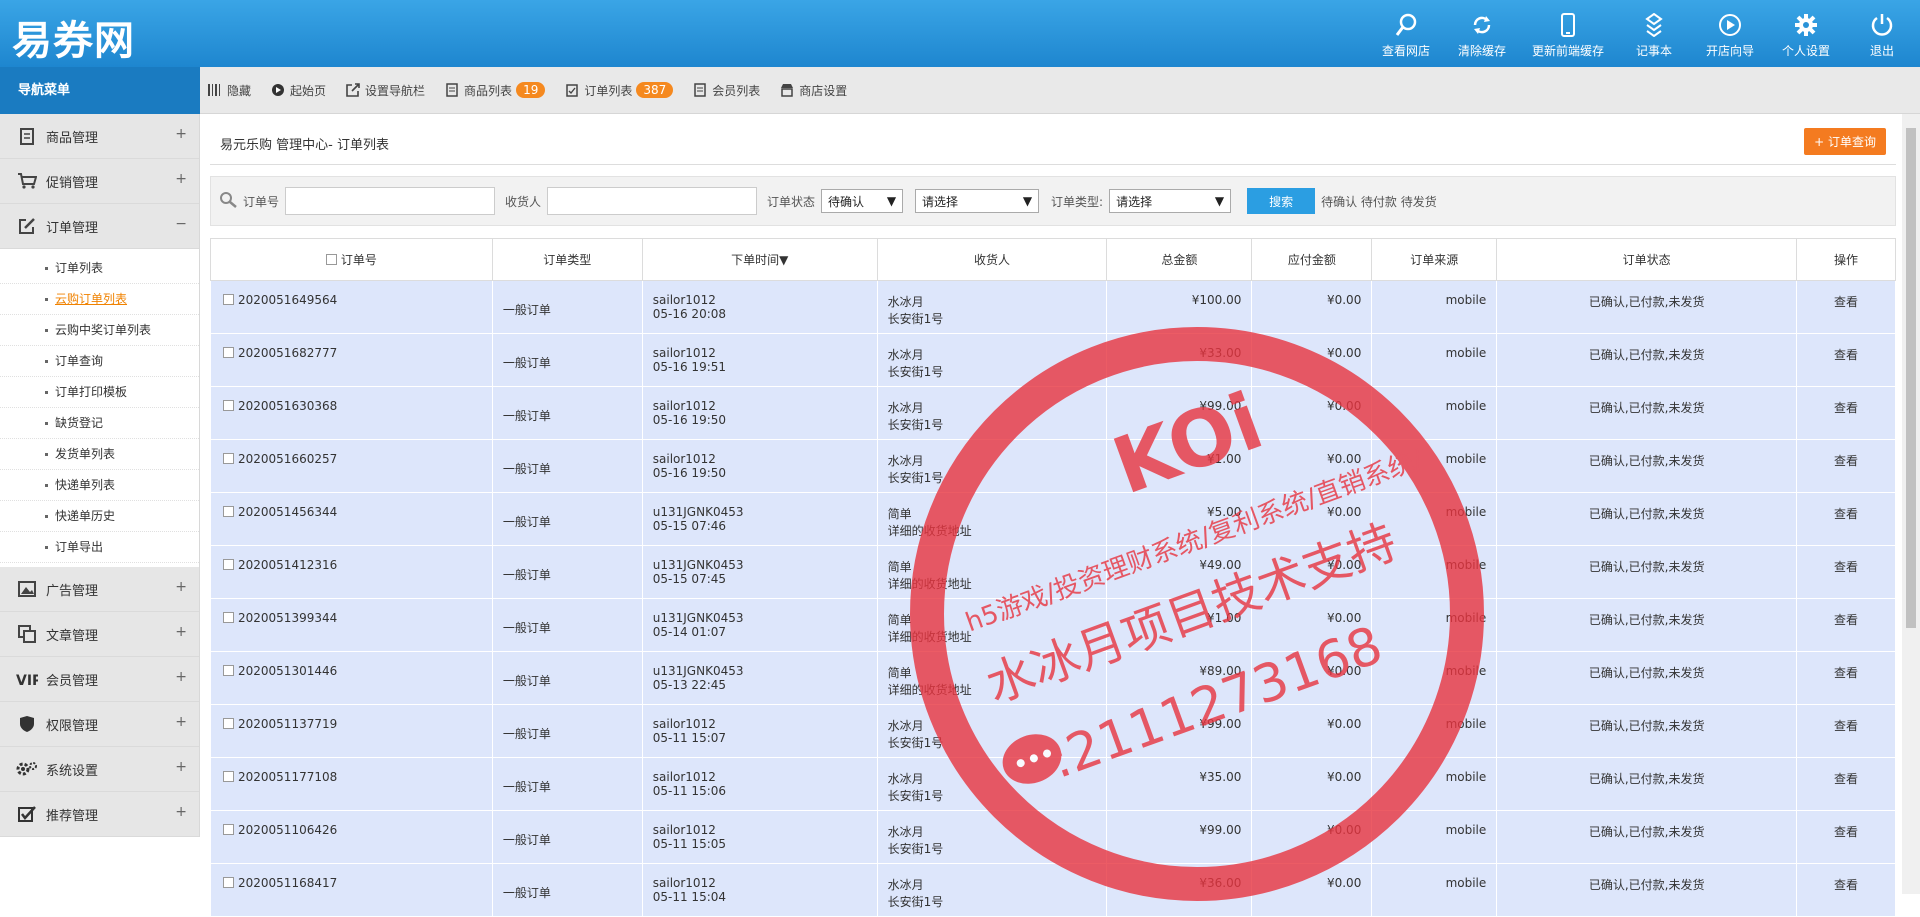 The width and height of the screenshot is (1920, 917). What do you see at coordinates (759, 259) in the screenshot?
I see `col-order-time: 下单时间▼` at bounding box center [759, 259].